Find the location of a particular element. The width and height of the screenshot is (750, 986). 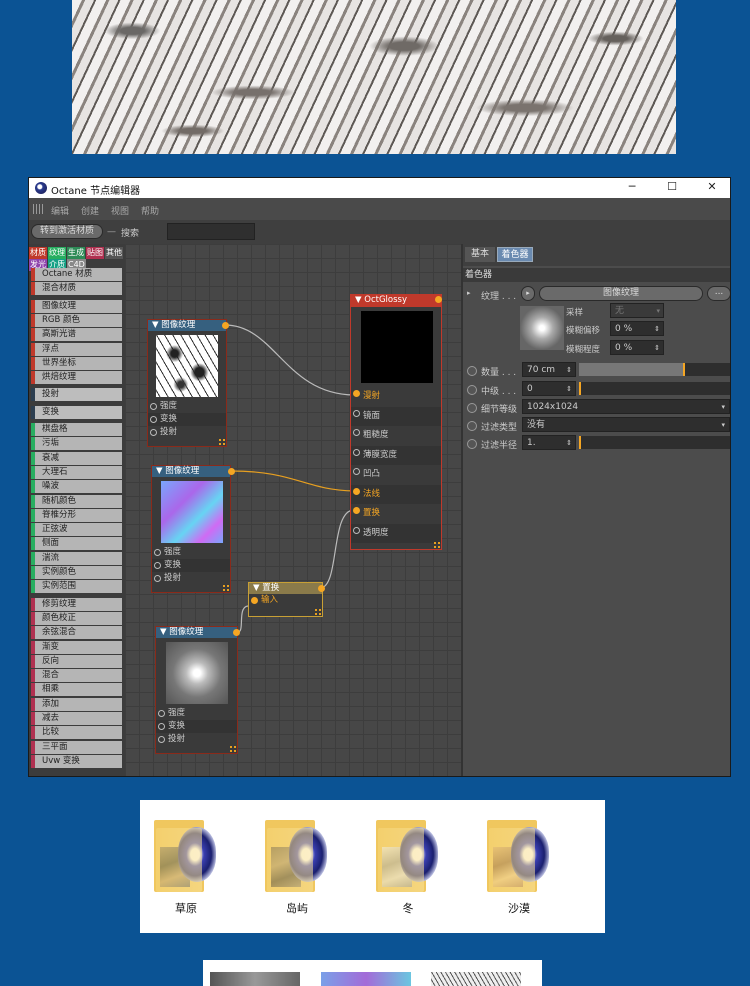

pin-img2: 投射 is located at coordinates (191, 578).